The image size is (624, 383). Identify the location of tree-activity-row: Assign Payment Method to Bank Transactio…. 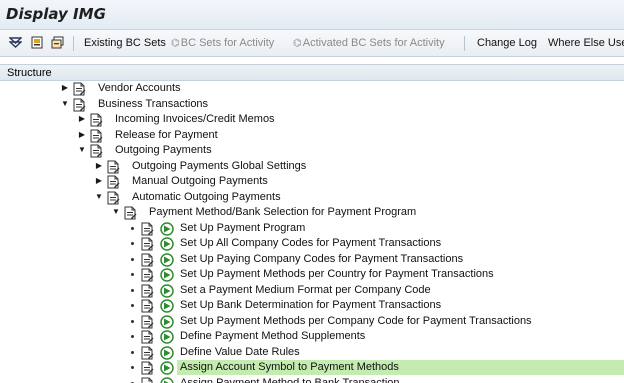
(312, 379).